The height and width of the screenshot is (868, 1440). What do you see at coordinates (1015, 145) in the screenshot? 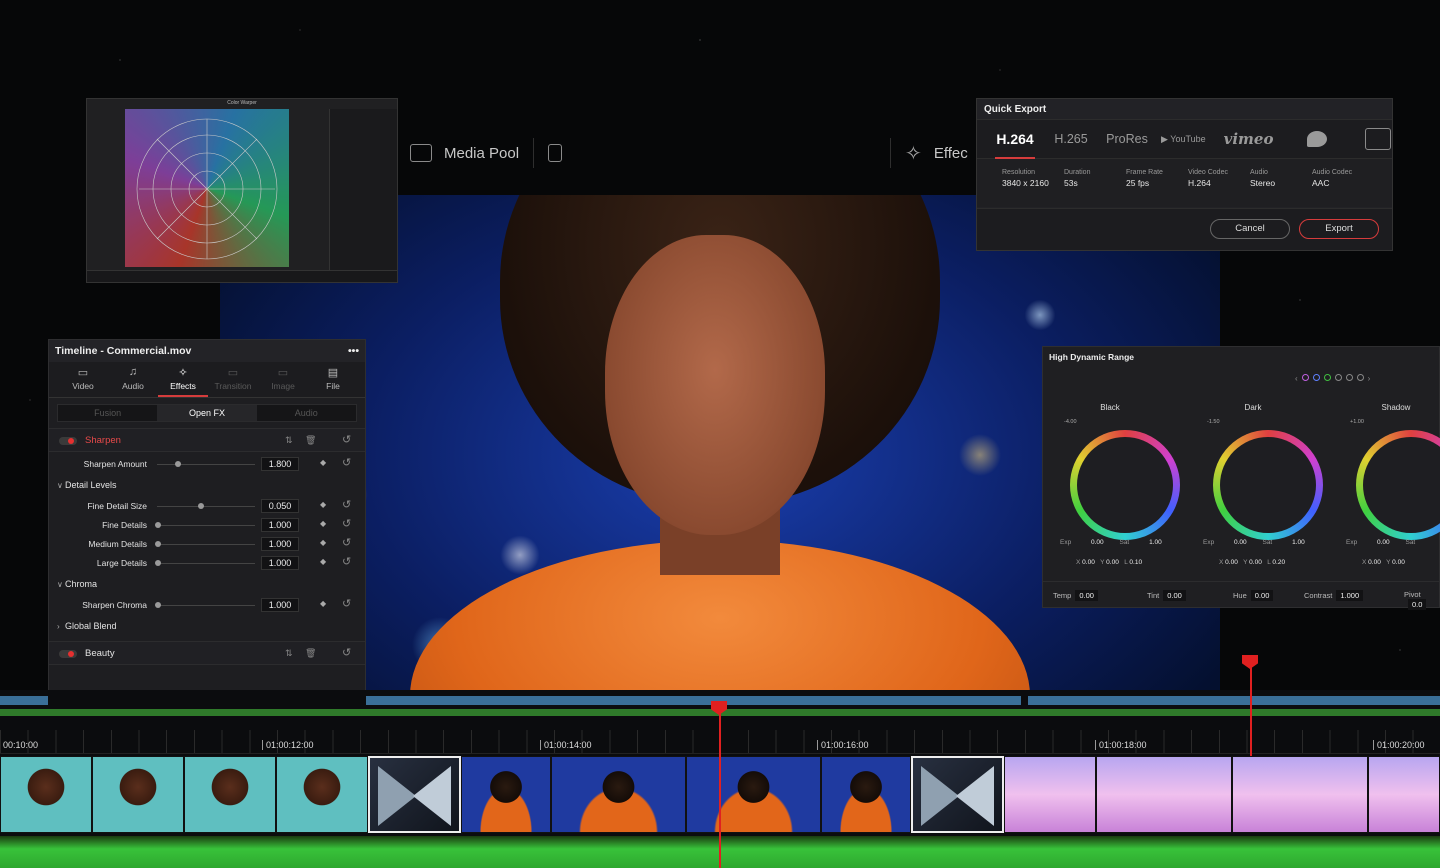
I see `tab-h264: H.264` at bounding box center [1015, 145].